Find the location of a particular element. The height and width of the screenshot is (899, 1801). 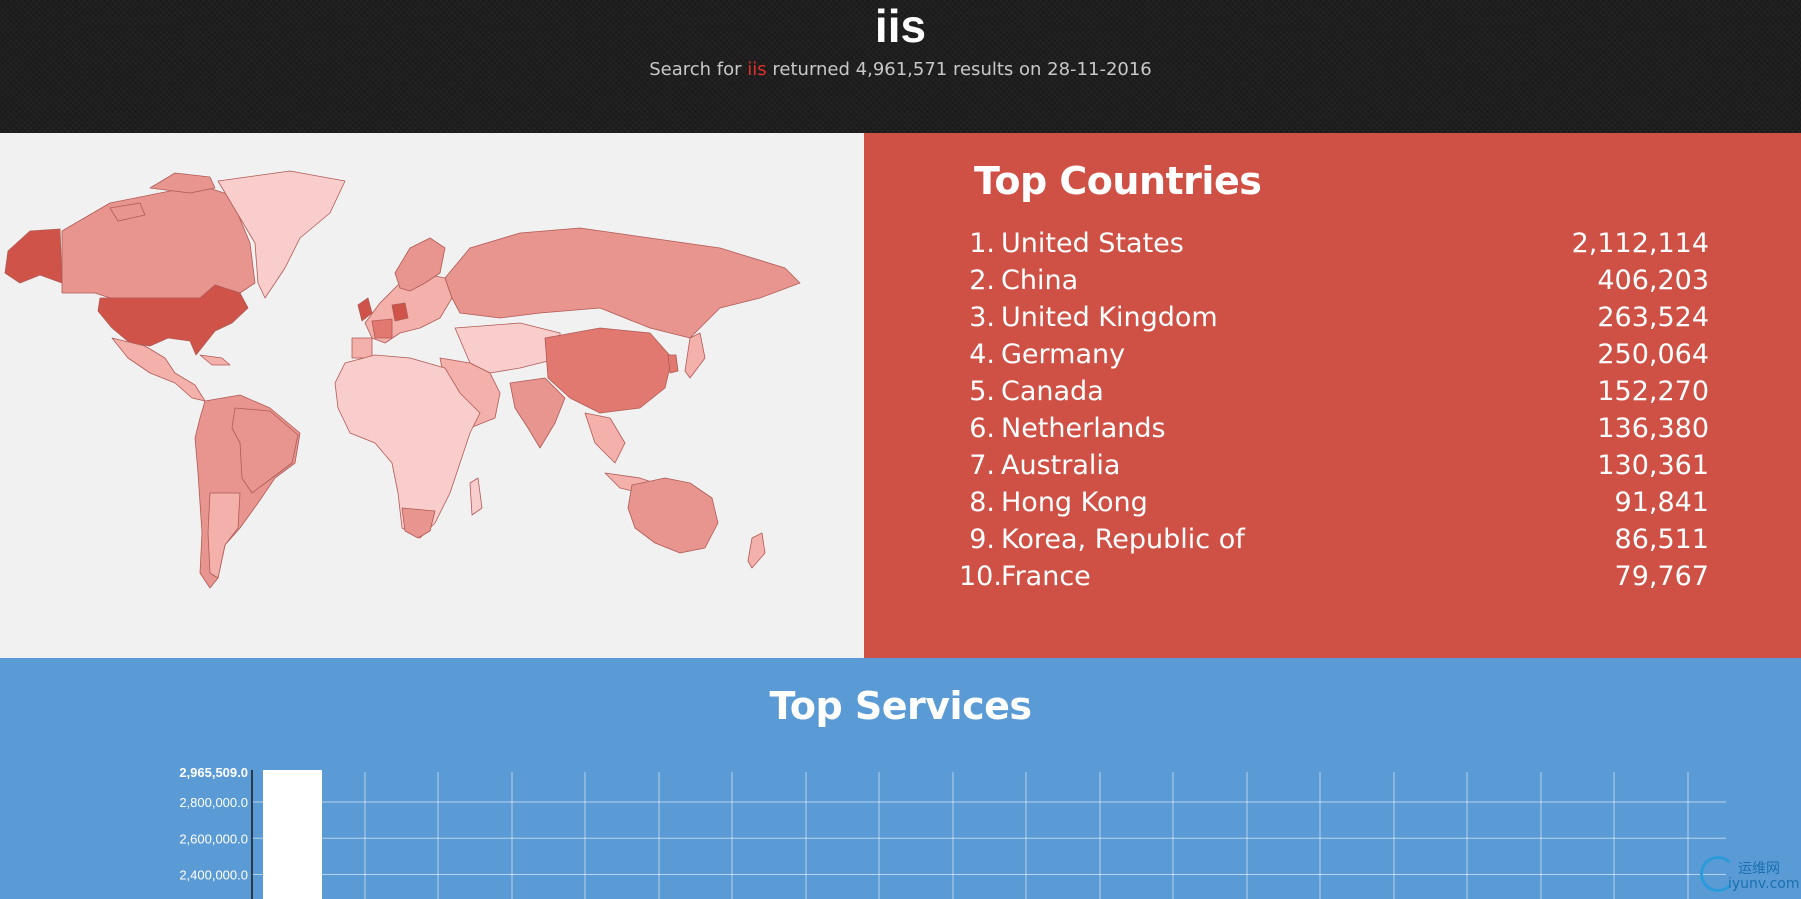

country-count: 130,361 is located at coordinates (1653, 465).